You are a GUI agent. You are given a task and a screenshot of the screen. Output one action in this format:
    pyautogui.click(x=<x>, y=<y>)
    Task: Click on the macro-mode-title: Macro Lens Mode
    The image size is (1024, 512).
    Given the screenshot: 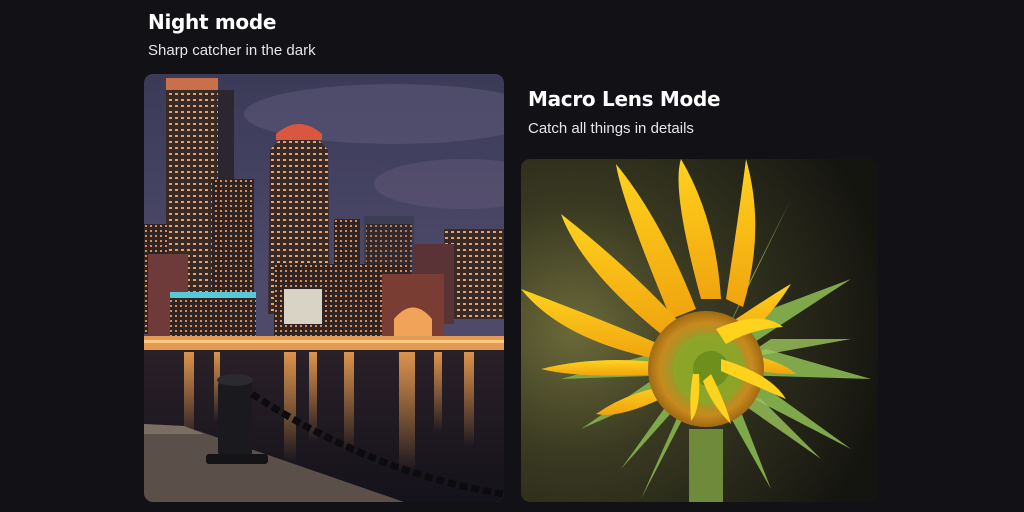 What is the action you would take?
    pyautogui.click(x=624, y=99)
    